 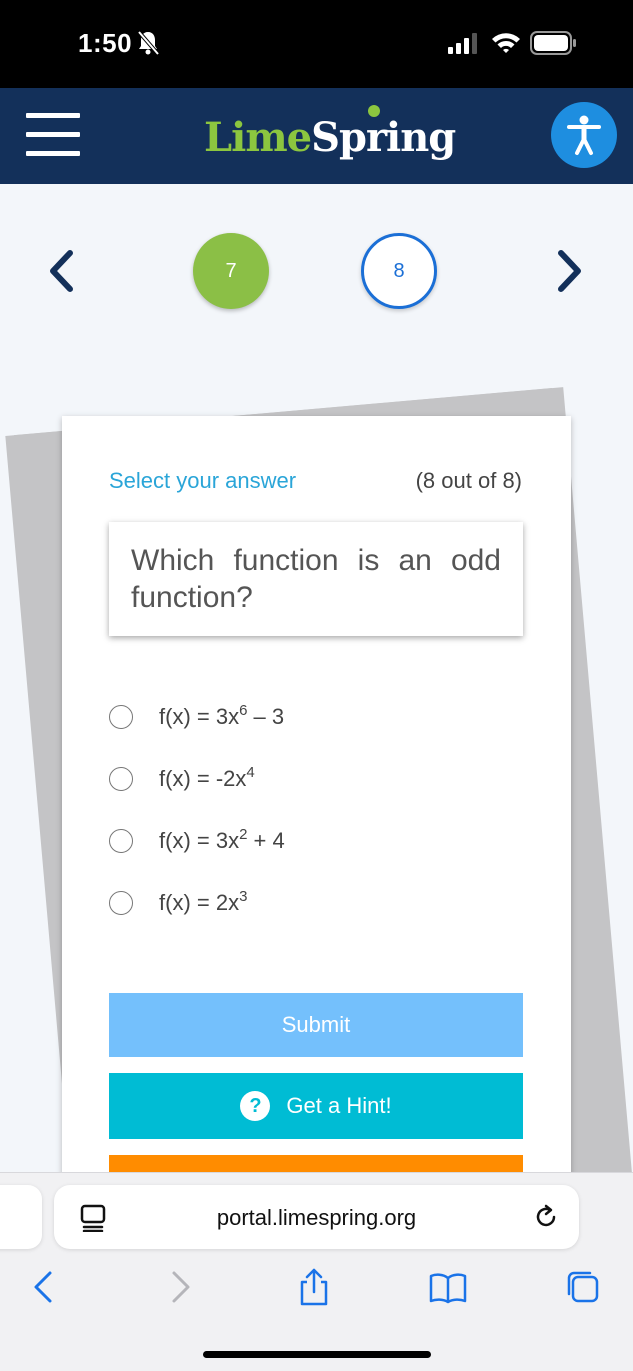 I want to click on logo-dot, so click(x=374, y=111).